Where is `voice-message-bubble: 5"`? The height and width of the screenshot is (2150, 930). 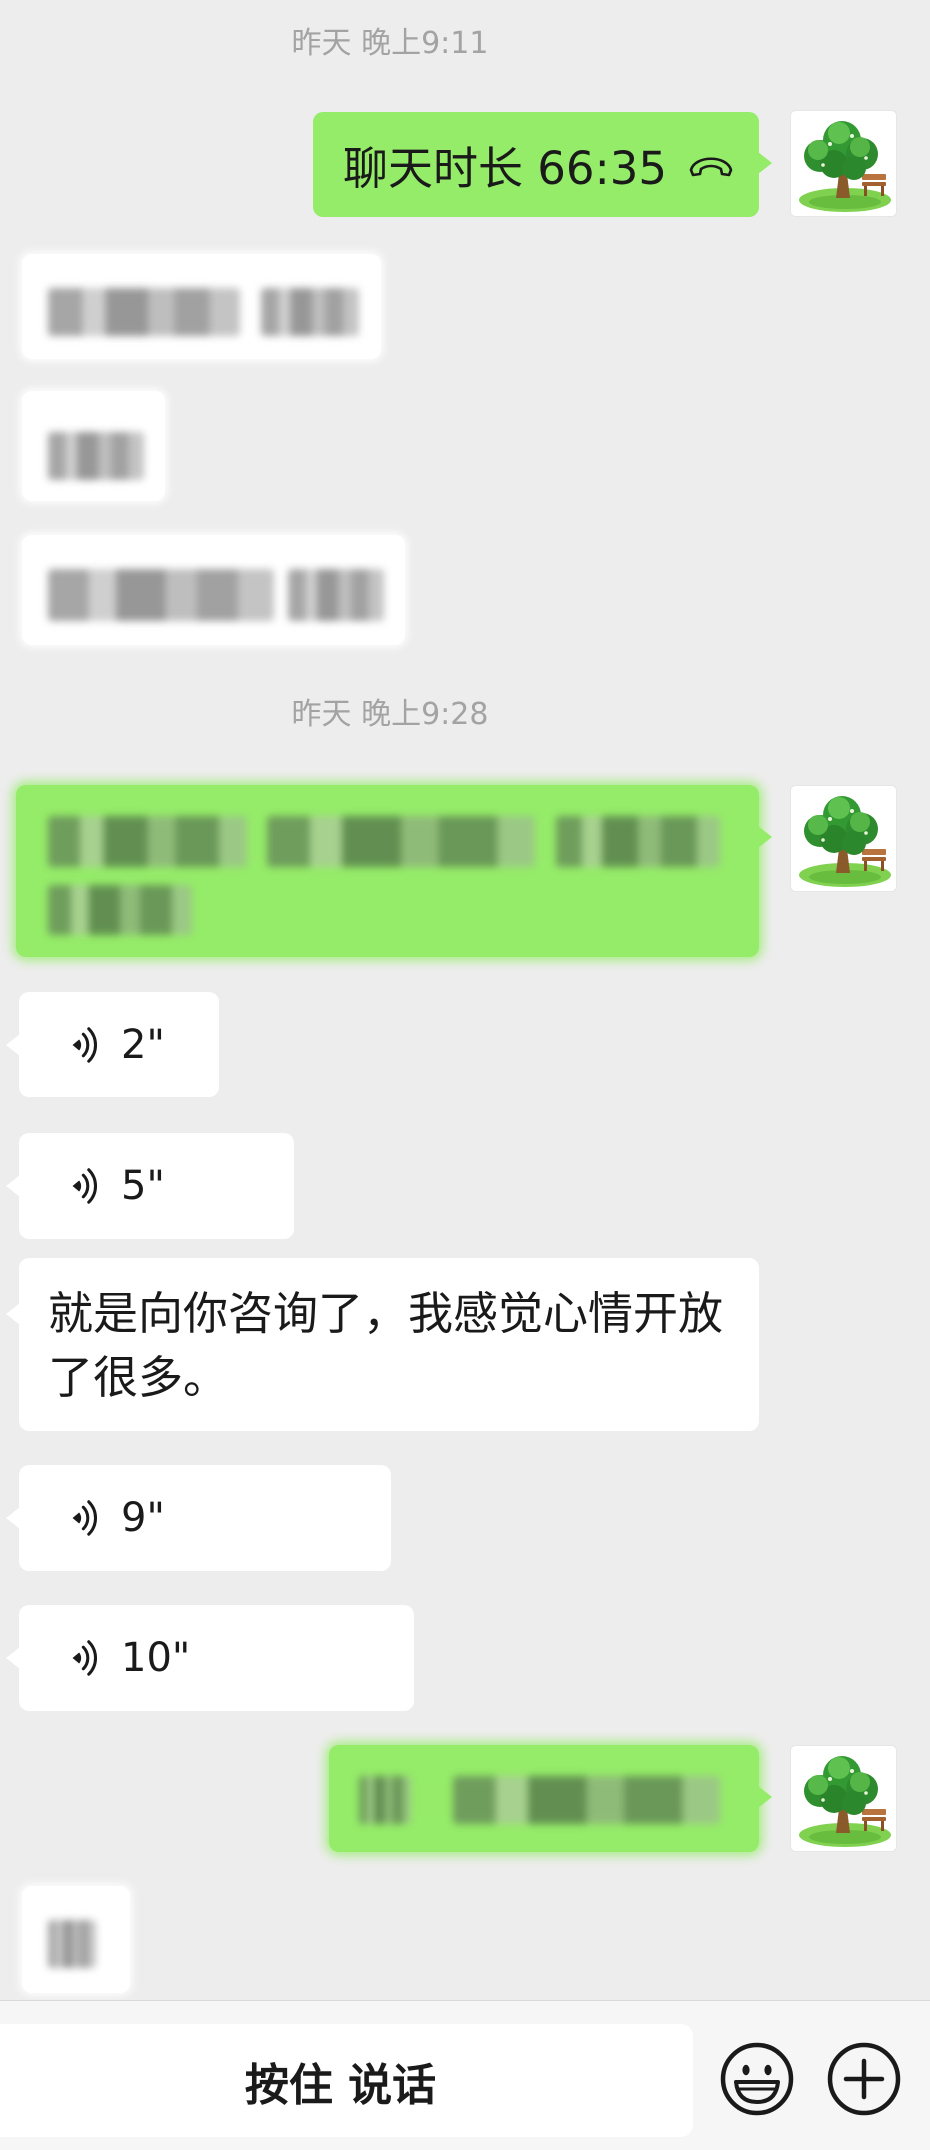 voice-message-bubble: 5" is located at coordinates (150, 1186).